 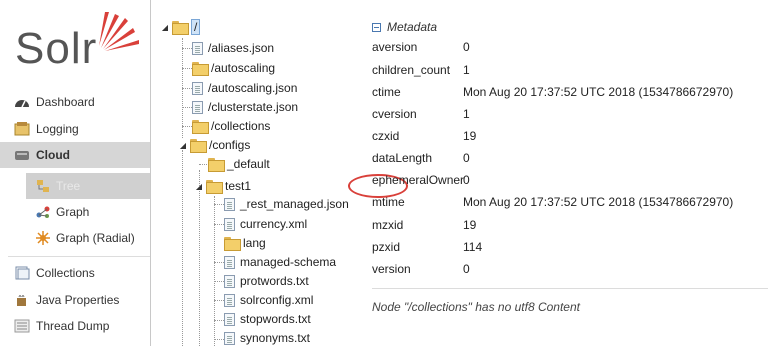 What do you see at coordinates (404, 27) in the screenshot?
I see `metadata-header: Metadata` at bounding box center [404, 27].